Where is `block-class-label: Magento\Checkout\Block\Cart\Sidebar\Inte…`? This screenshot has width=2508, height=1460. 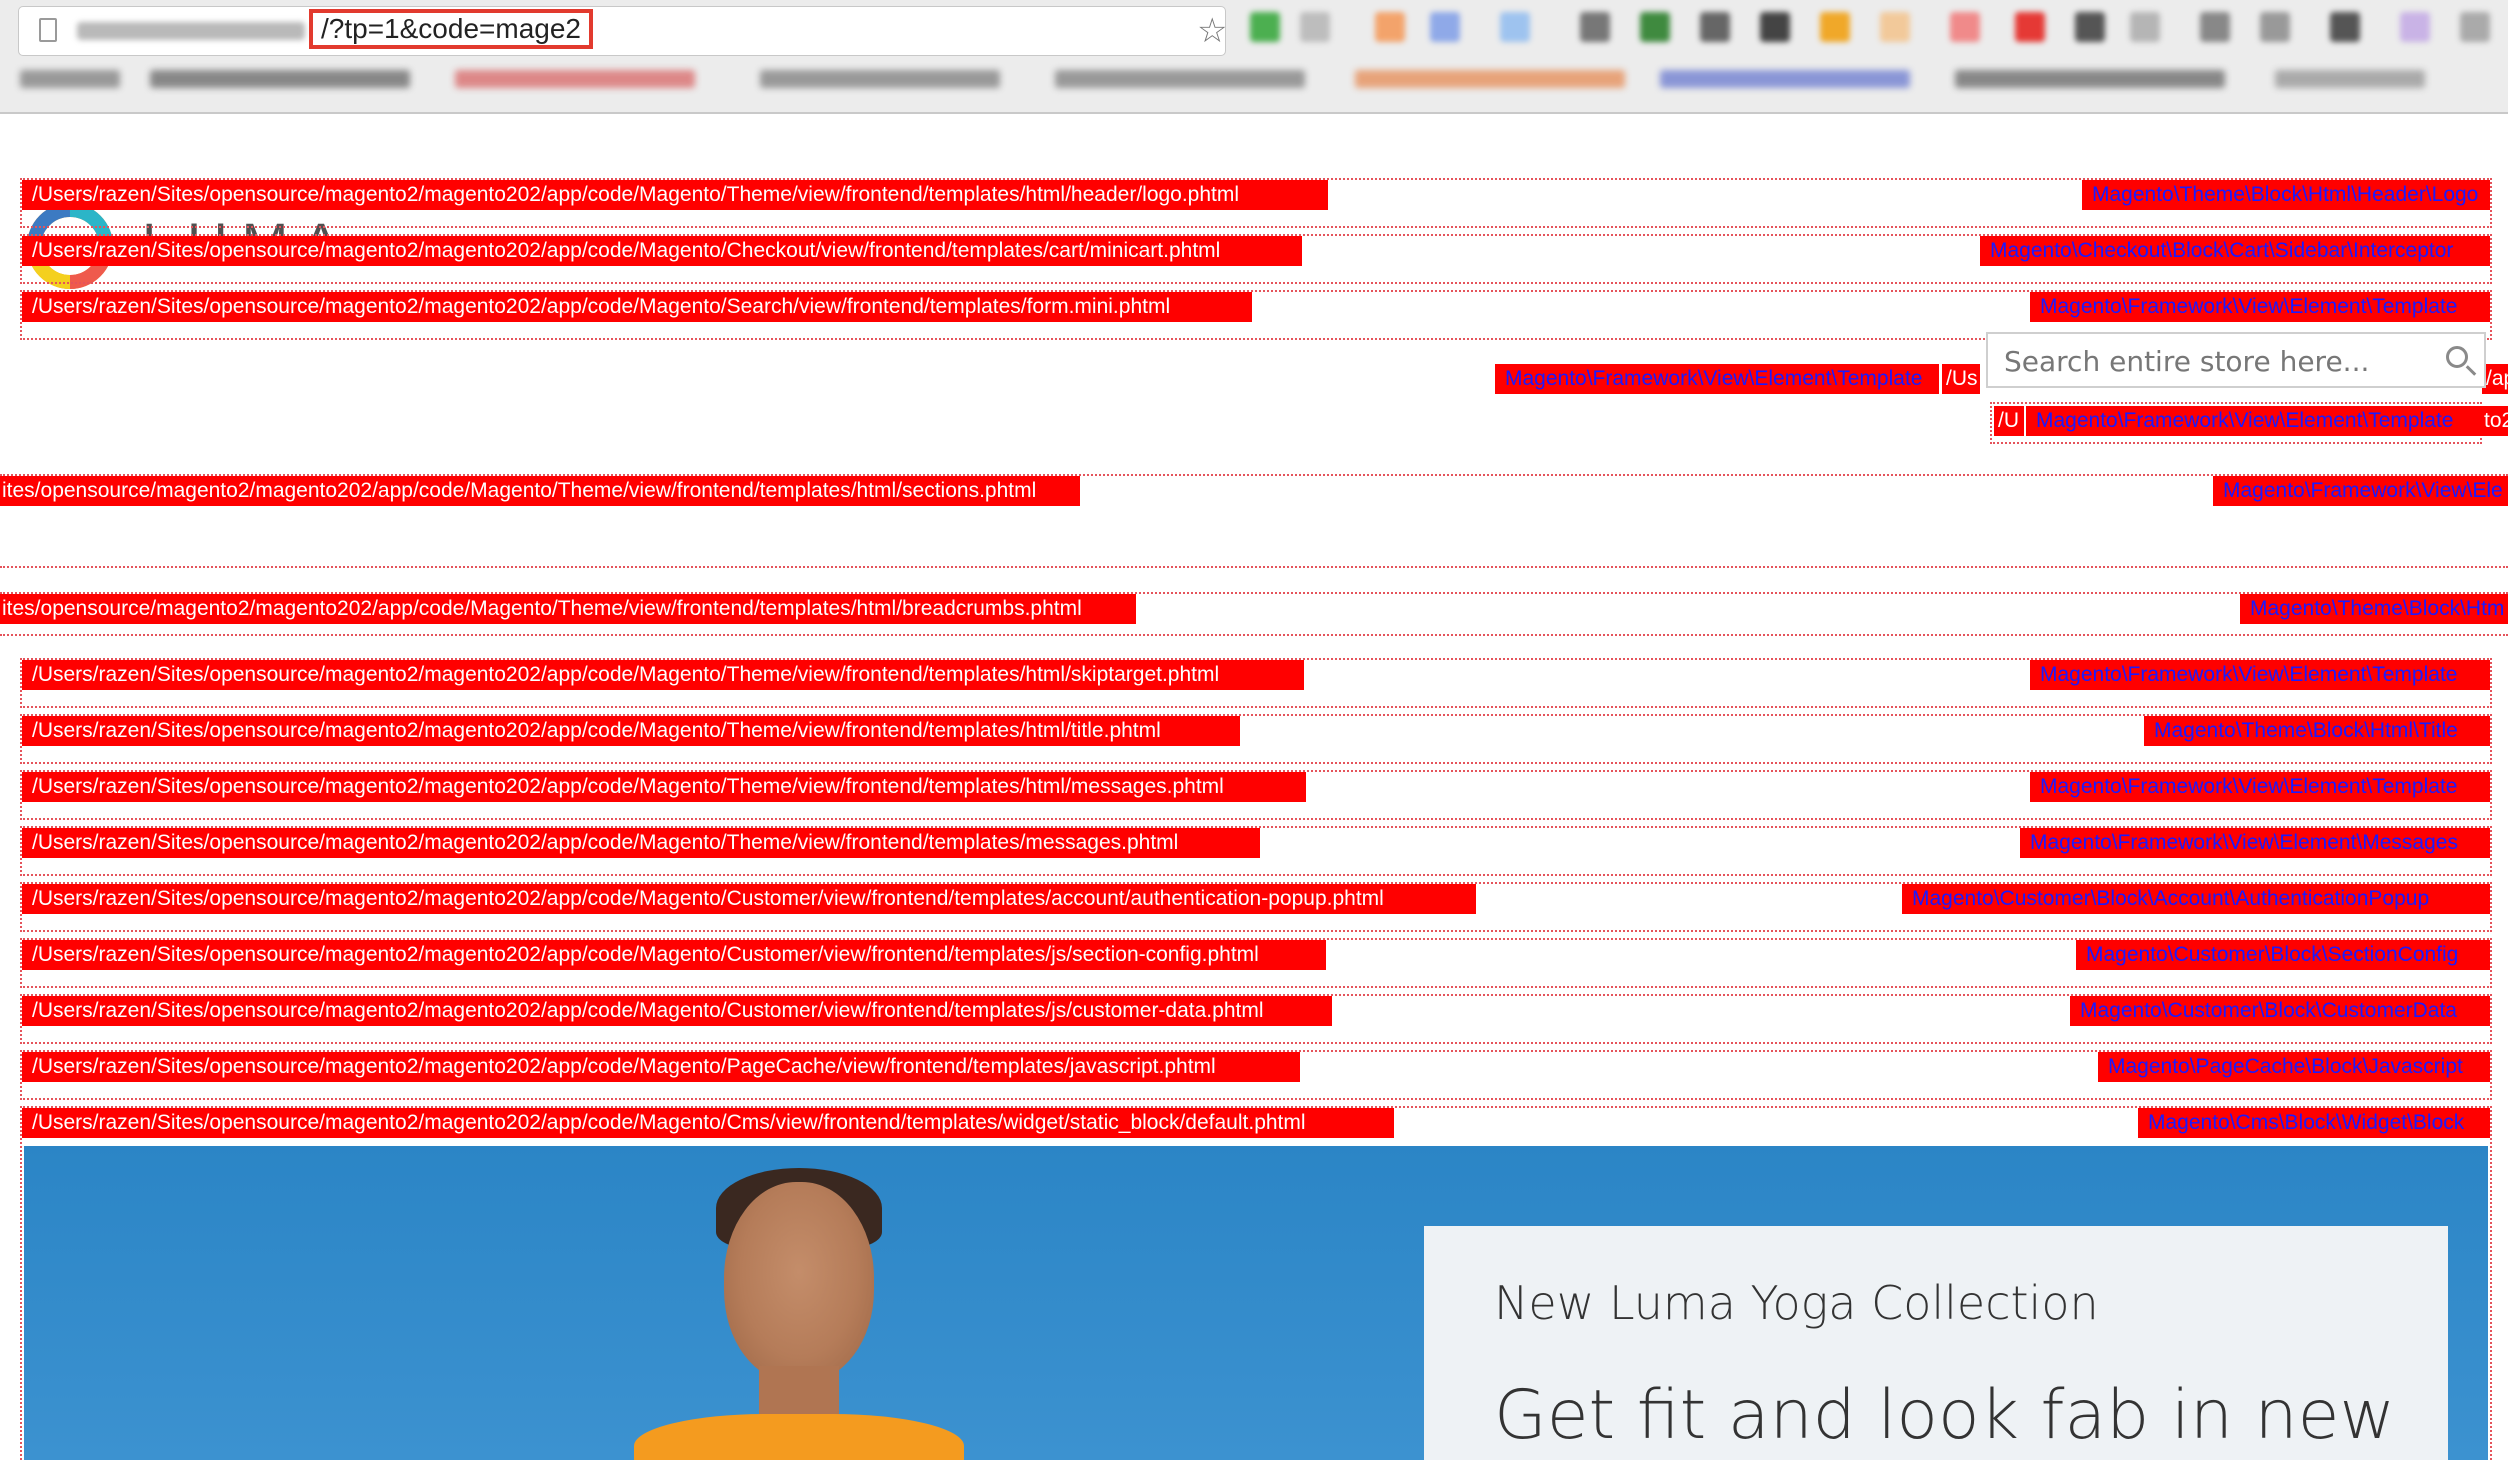 block-class-label: Magento\Checkout\Block\Cart\Sidebar\Inte… is located at coordinates (2235, 251).